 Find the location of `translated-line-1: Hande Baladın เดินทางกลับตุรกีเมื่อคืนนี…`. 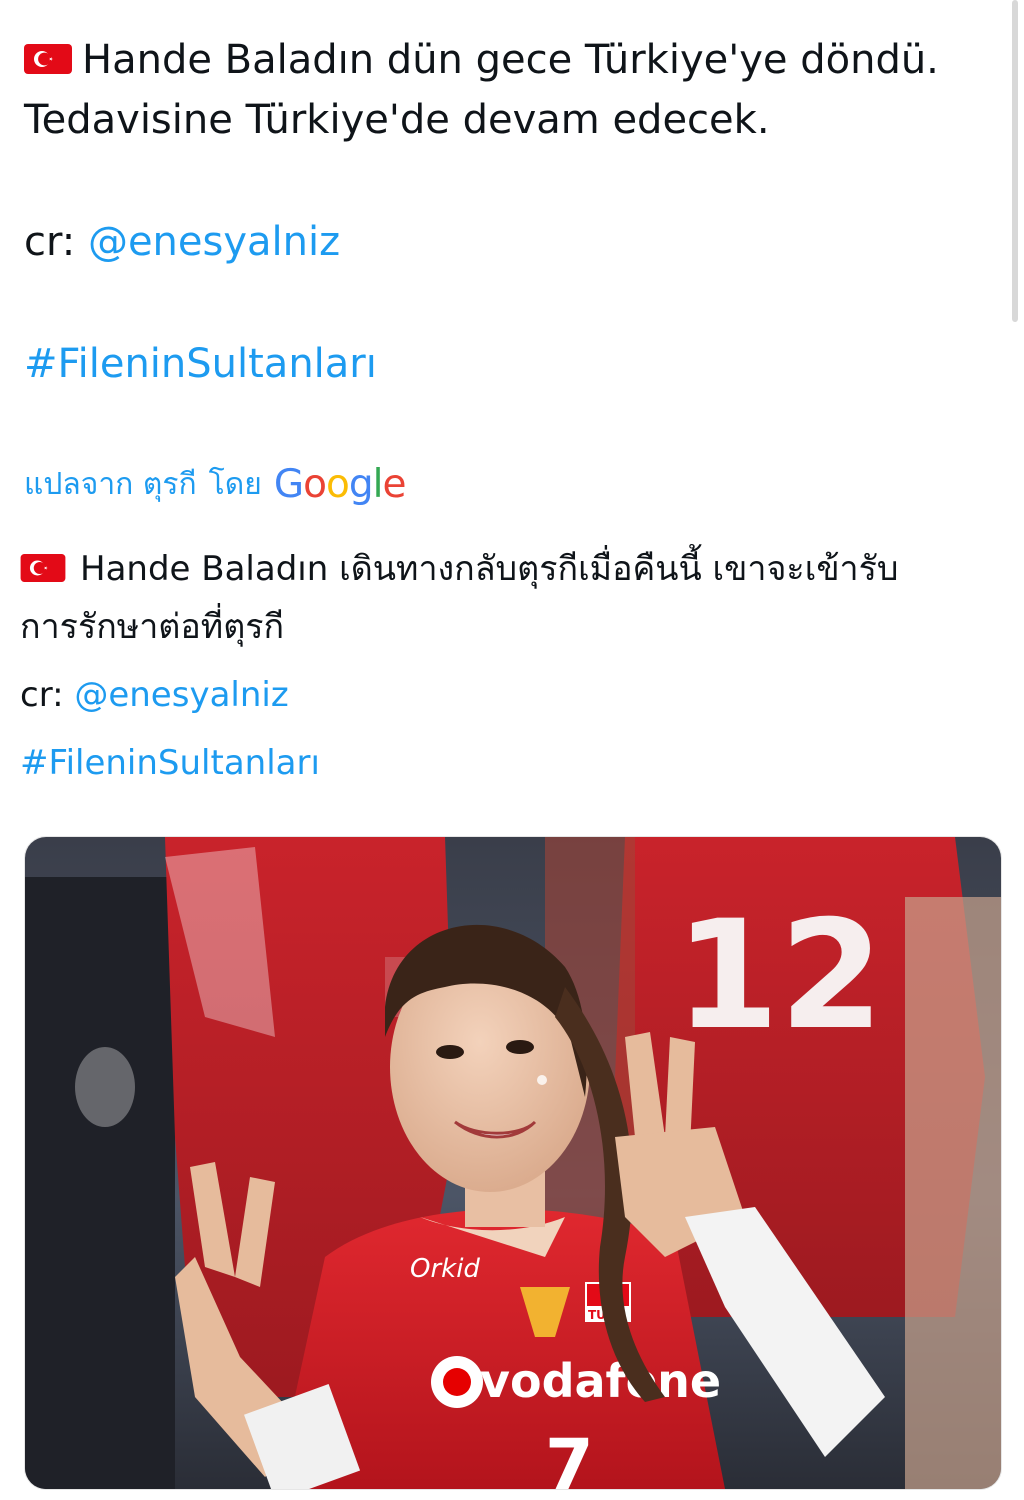

translated-line-1: Hande Baladın เดินทางกลับตุรกีเมื่อคืนนี… is located at coordinates (500, 569).